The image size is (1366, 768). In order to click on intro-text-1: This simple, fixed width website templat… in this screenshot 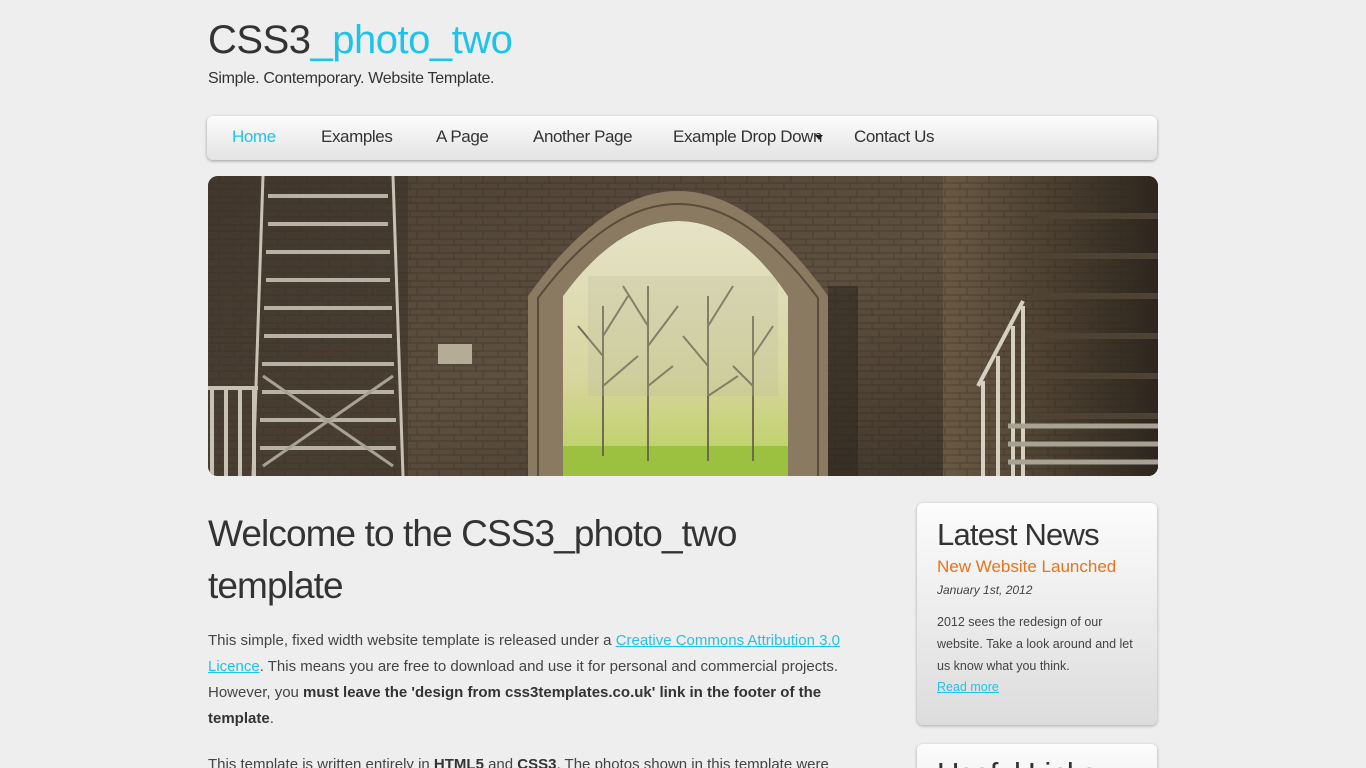, I will do `click(412, 640)`.